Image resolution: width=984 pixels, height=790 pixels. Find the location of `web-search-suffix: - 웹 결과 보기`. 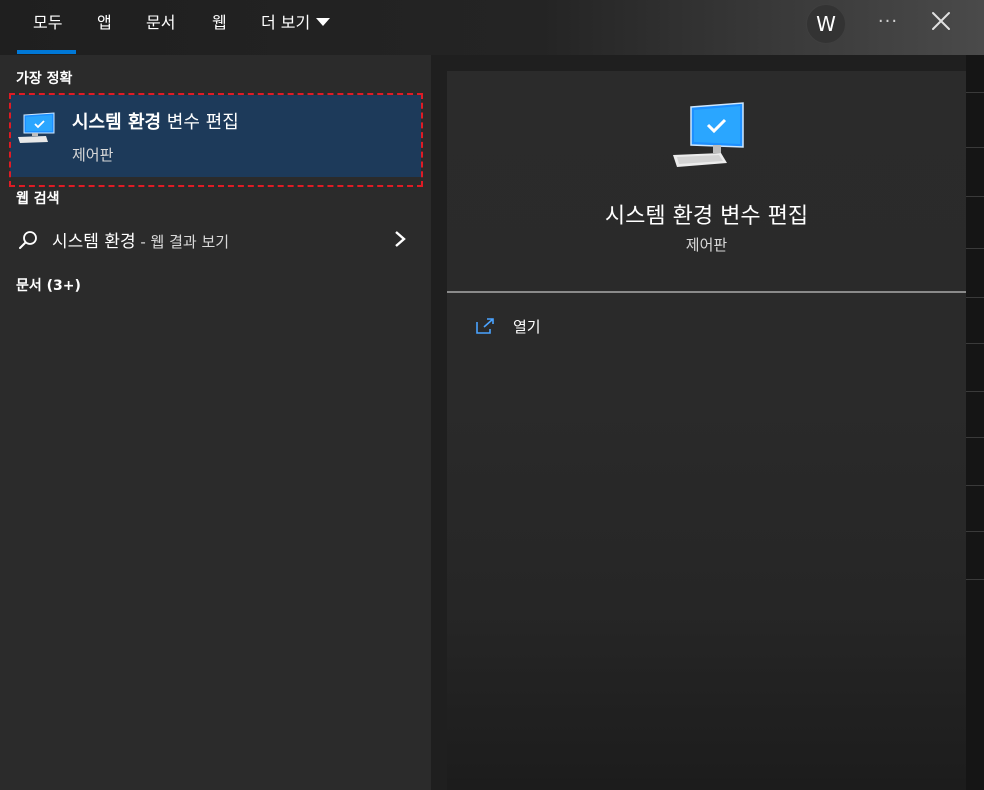

web-search-suffix: - 웹 결과 보기 is located at coordinates (182, 242).